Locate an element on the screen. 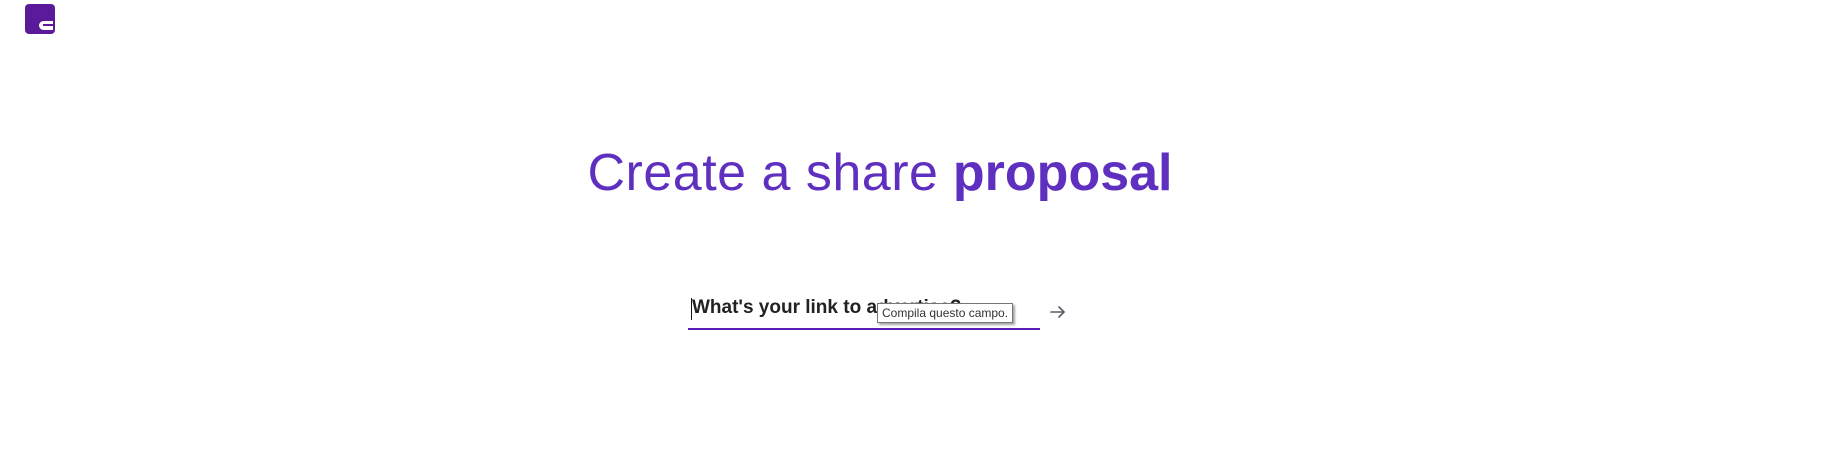  submit-button is located at coordinates (1058, 312).